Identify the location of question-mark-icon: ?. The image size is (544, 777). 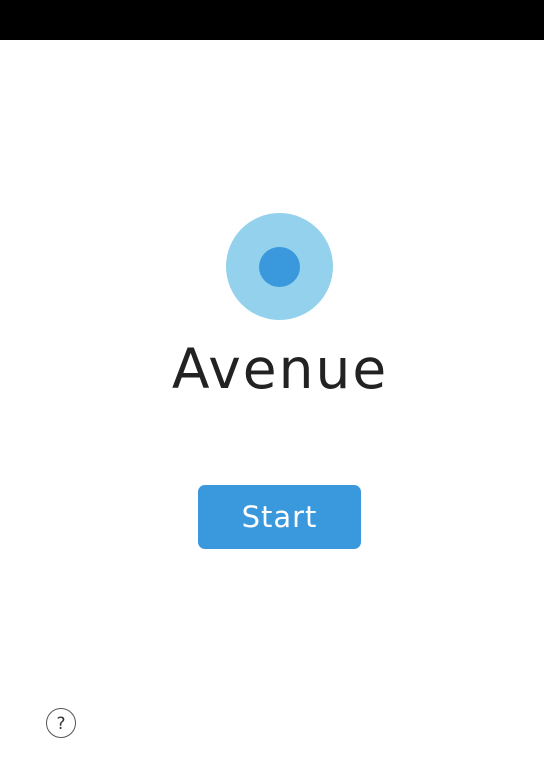
(61, 724).